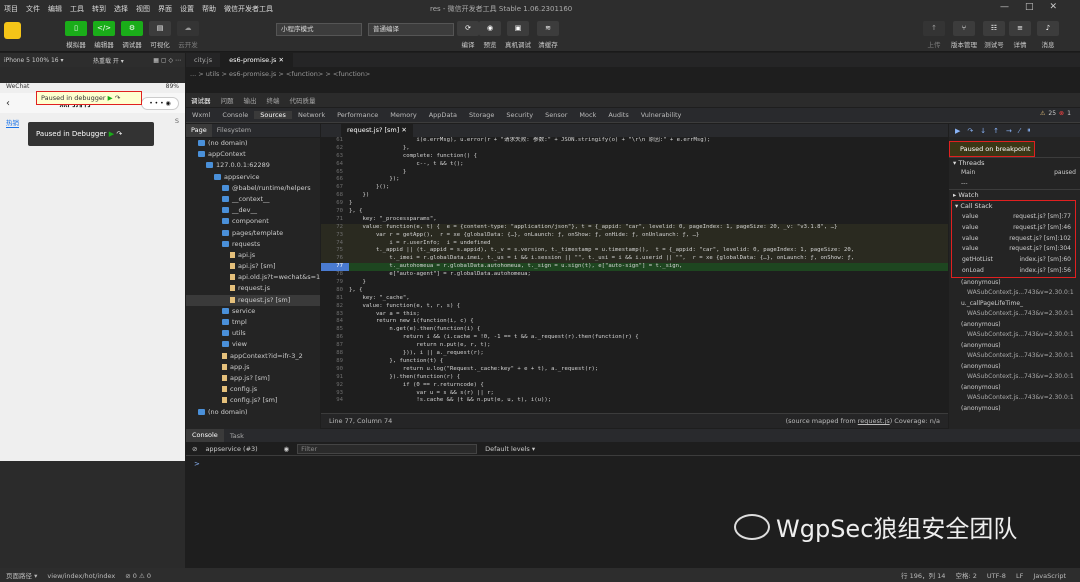 This screenshot has width=1080, height=582. I want to click on devtools-tab: Security, so click(519, 115).